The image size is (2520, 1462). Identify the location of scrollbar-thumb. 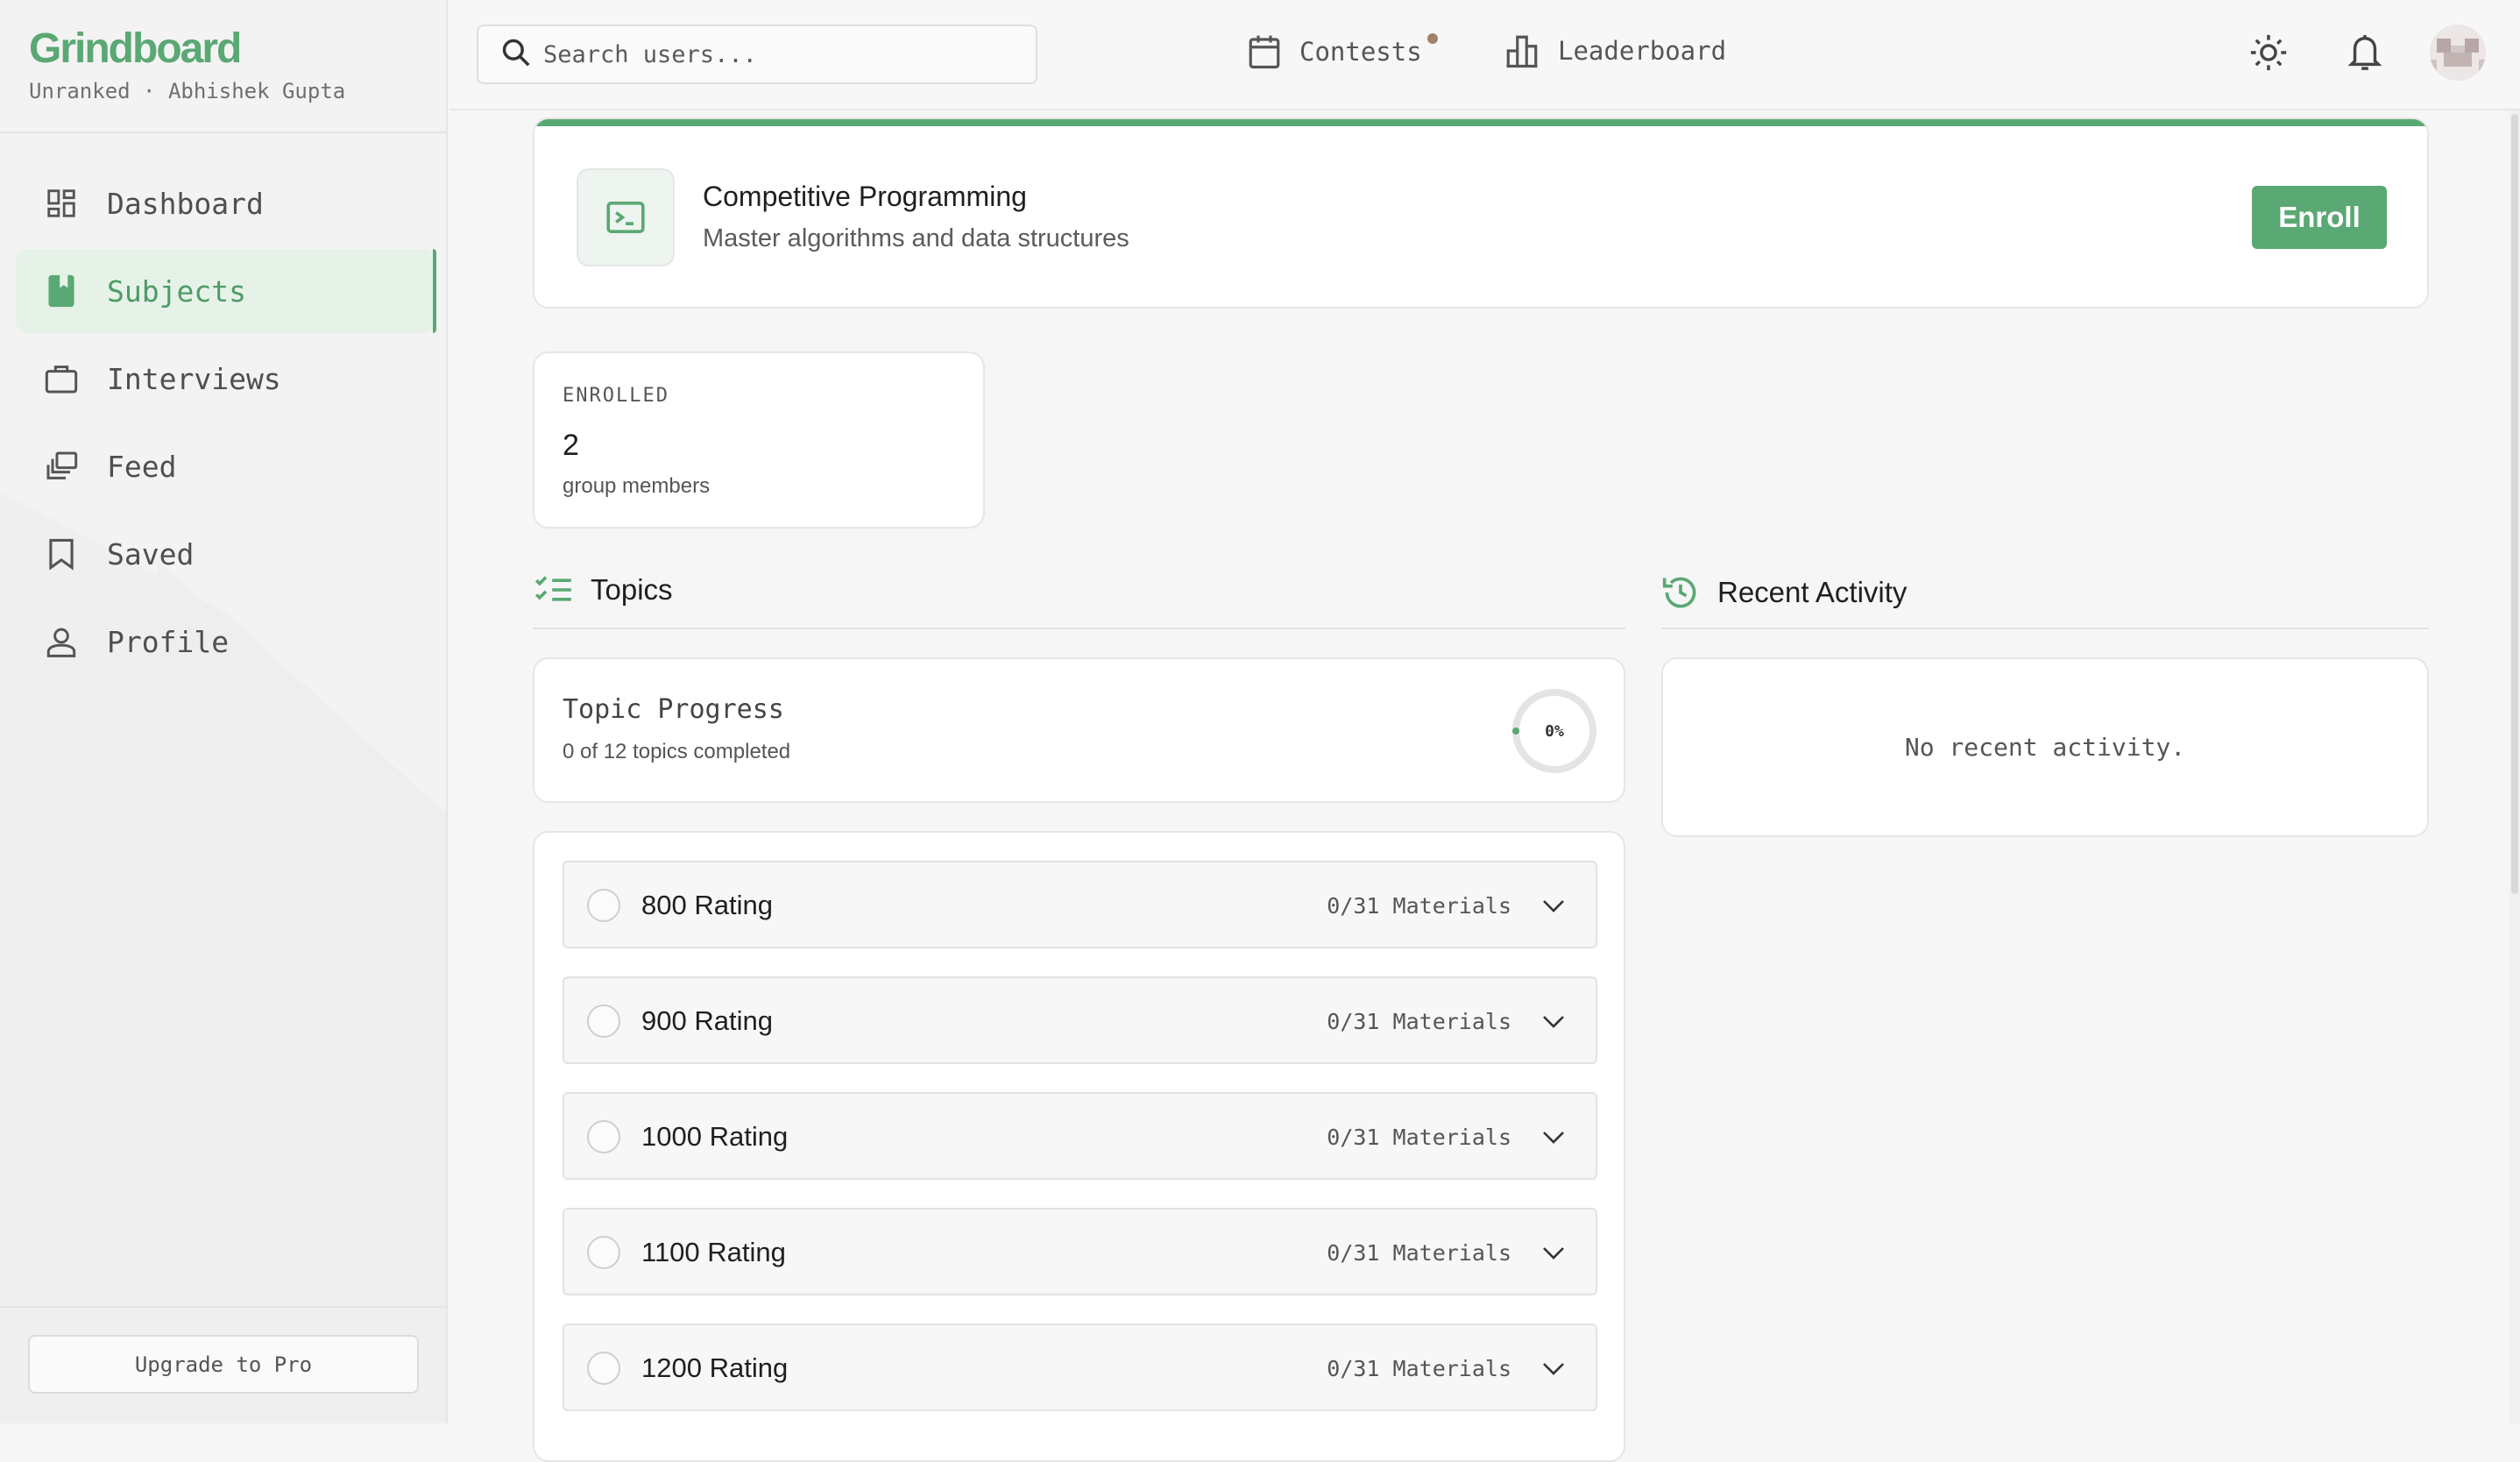
(2514, 504).